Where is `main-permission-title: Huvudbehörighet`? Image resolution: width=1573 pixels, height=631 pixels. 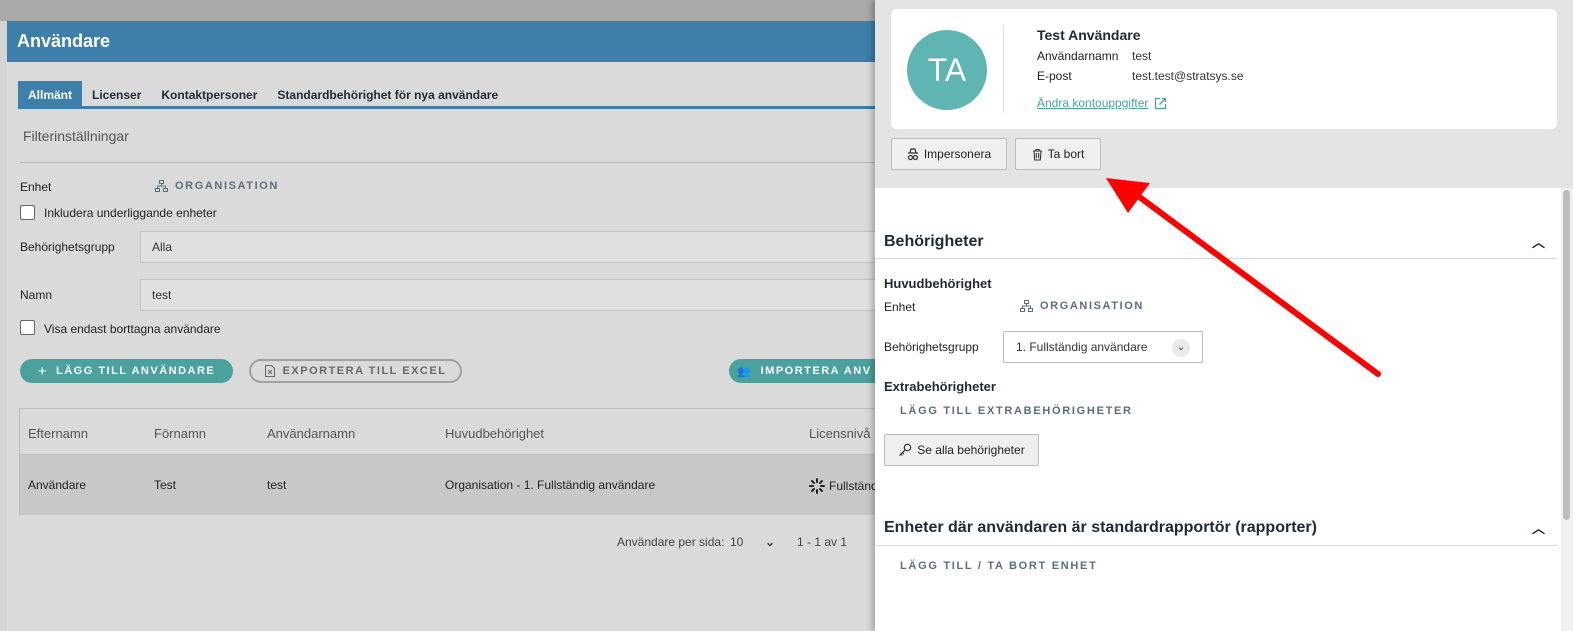
main-permission-title: Huvudbehörighet is located at coordinates (938, 283).